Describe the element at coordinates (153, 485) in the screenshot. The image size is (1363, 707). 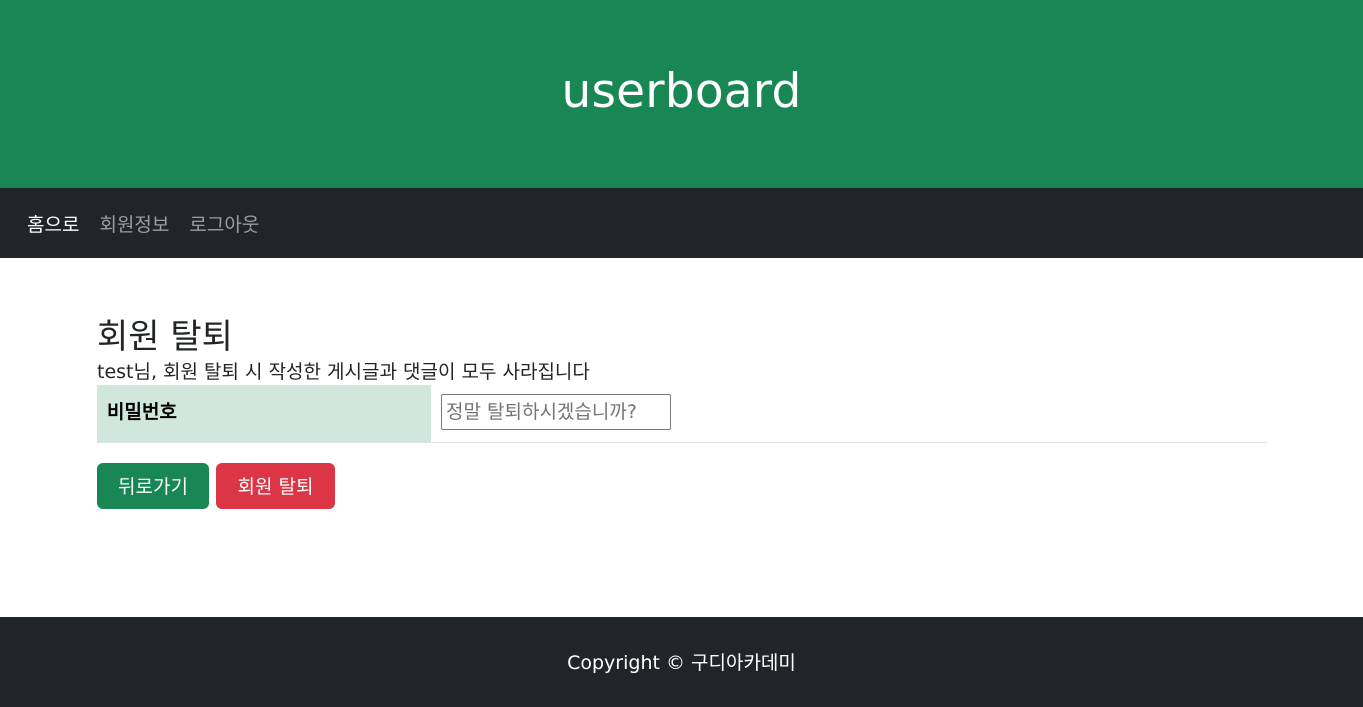
I see `back-button: 뒤로가기` at that location.